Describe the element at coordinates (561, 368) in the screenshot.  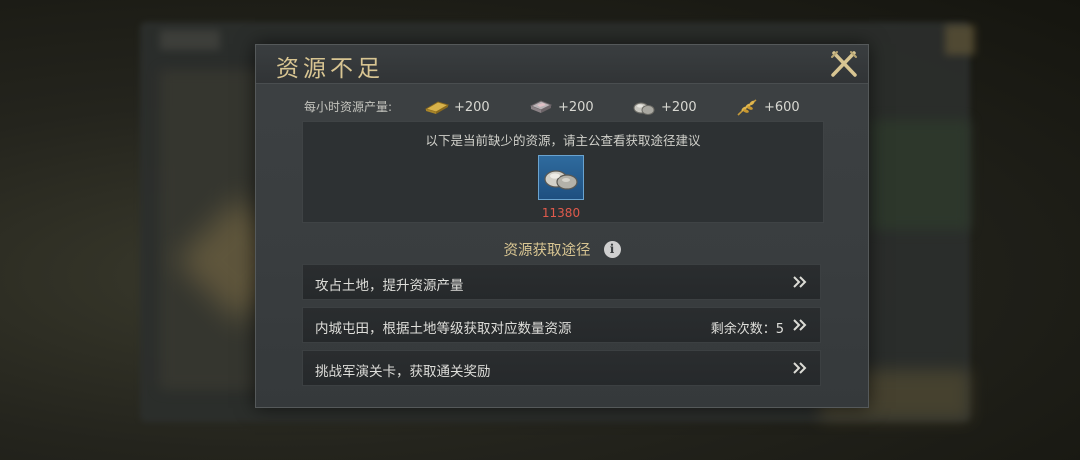
I see `path-row-military-drill: 挑战军演关卡，获取通关奖励` at that location.